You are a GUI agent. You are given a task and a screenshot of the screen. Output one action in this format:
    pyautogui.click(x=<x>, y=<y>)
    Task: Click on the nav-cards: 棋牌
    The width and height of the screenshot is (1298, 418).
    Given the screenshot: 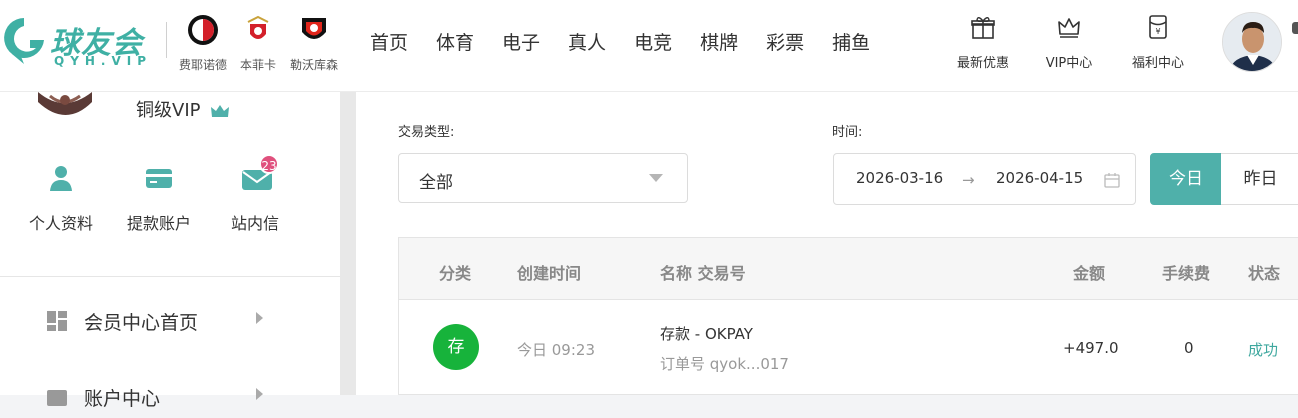 What is the action you would take?
    pyautogui.click(x=719, y=43)
    